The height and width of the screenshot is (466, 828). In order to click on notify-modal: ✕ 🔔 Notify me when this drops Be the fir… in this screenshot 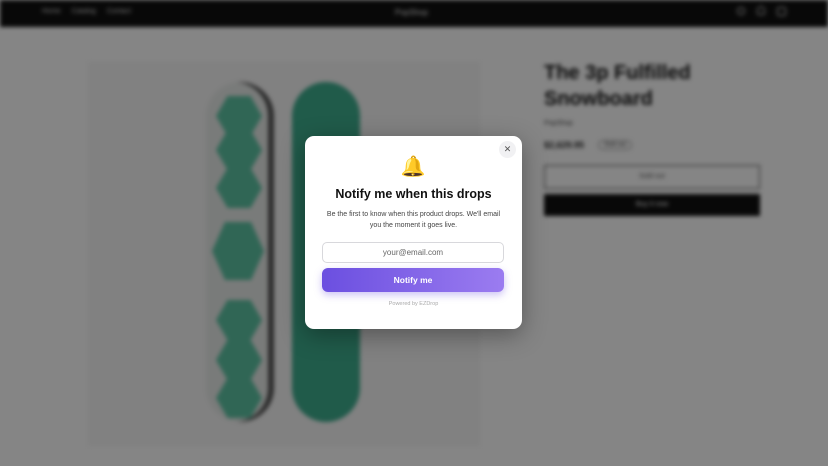, I will do `click(413, 232)`.